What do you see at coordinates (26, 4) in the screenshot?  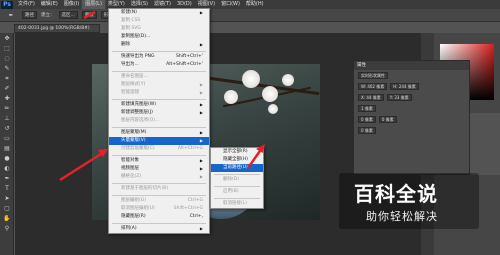 I see `menu-file: 文件(F)` at bounding box center [26, 4].